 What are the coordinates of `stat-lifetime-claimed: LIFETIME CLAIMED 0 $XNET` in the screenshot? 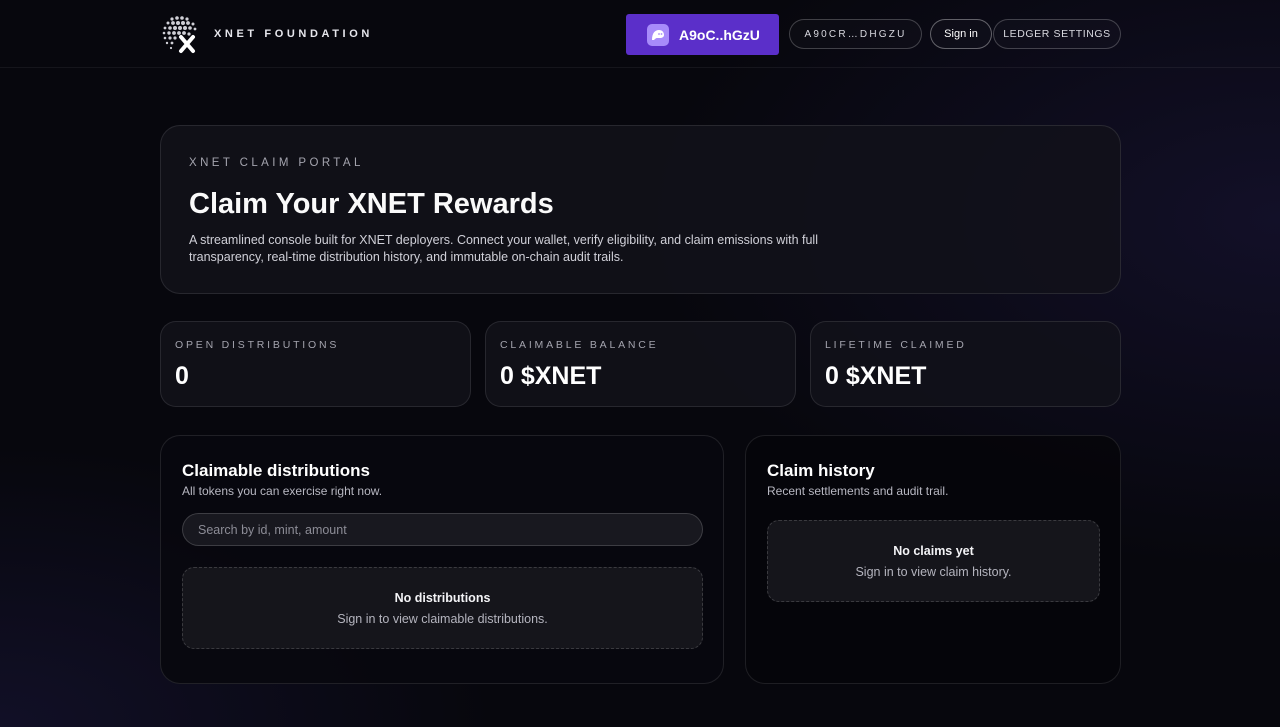 It's located at (965, 364).